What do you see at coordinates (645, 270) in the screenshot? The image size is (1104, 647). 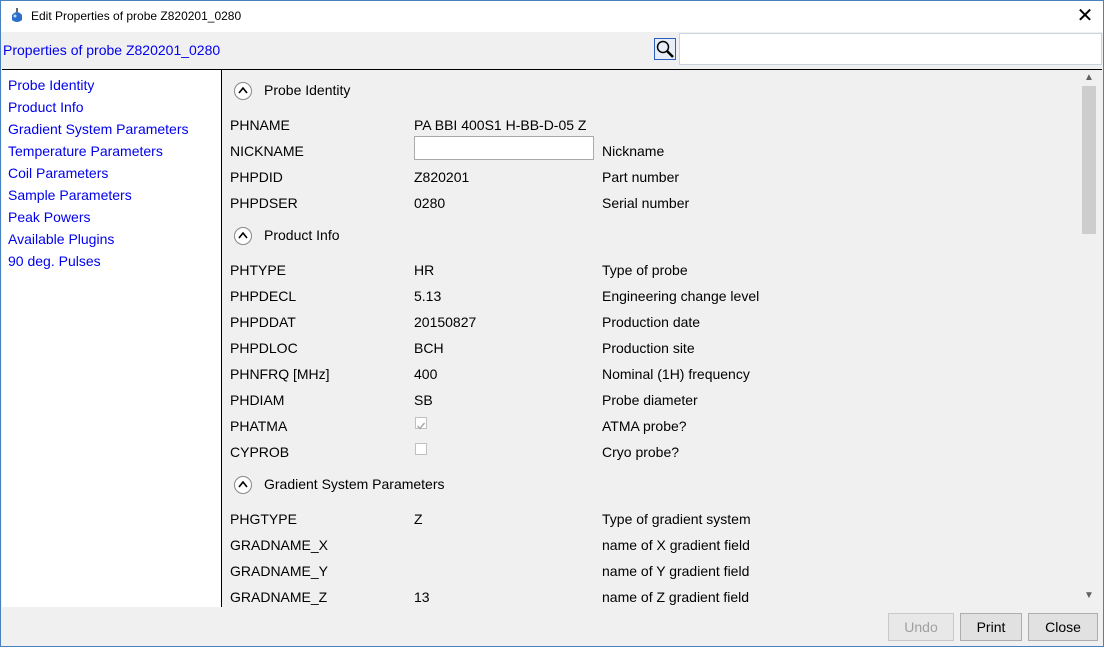 I see `param-description: Type of probe` at bounding box center [645, 270].